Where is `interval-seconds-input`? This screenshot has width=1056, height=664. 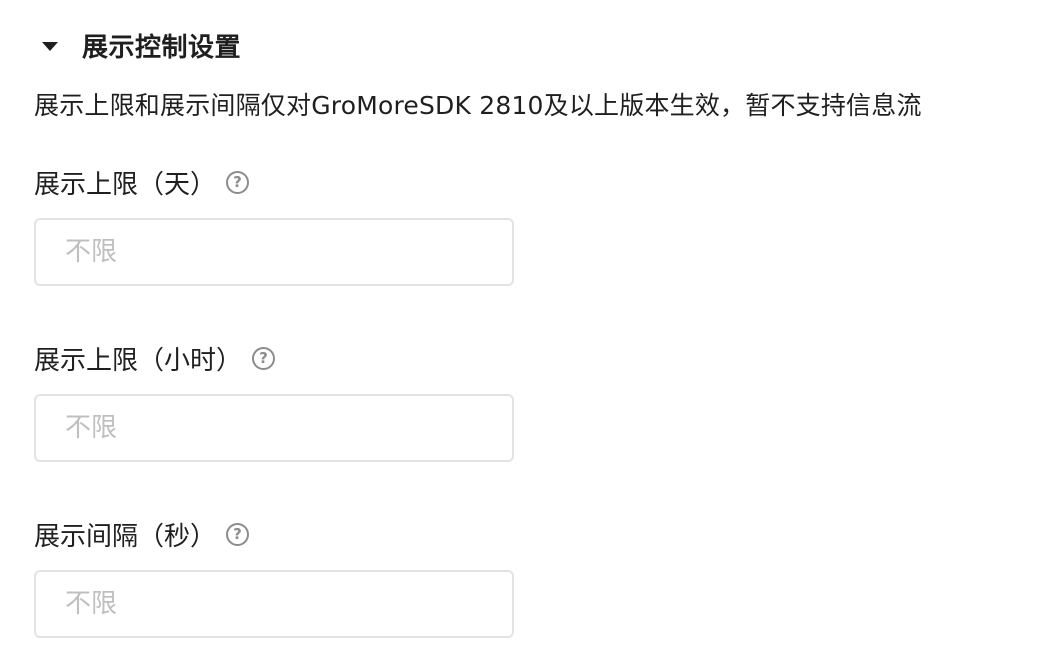 interval-seconds-input is located at coordinates (274, 604).